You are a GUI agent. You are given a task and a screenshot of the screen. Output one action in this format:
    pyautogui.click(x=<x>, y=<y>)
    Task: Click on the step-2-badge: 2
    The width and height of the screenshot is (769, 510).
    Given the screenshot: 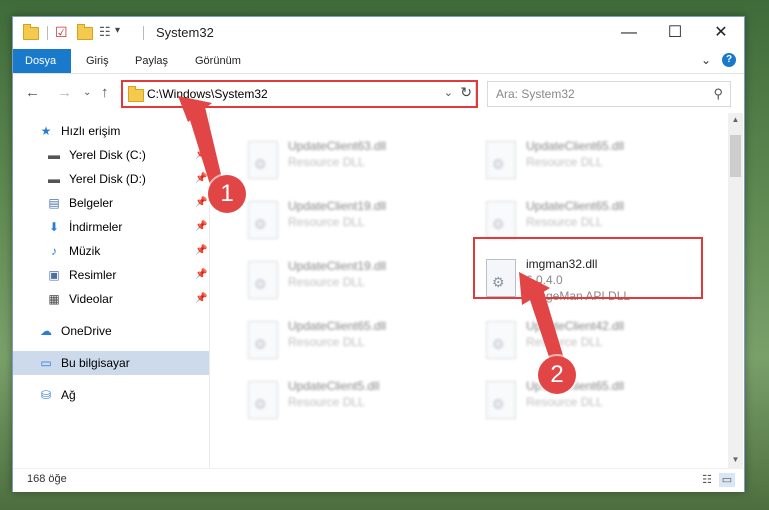 What is the action you would take?
    pyautogui.click(x=557, y=375)
    